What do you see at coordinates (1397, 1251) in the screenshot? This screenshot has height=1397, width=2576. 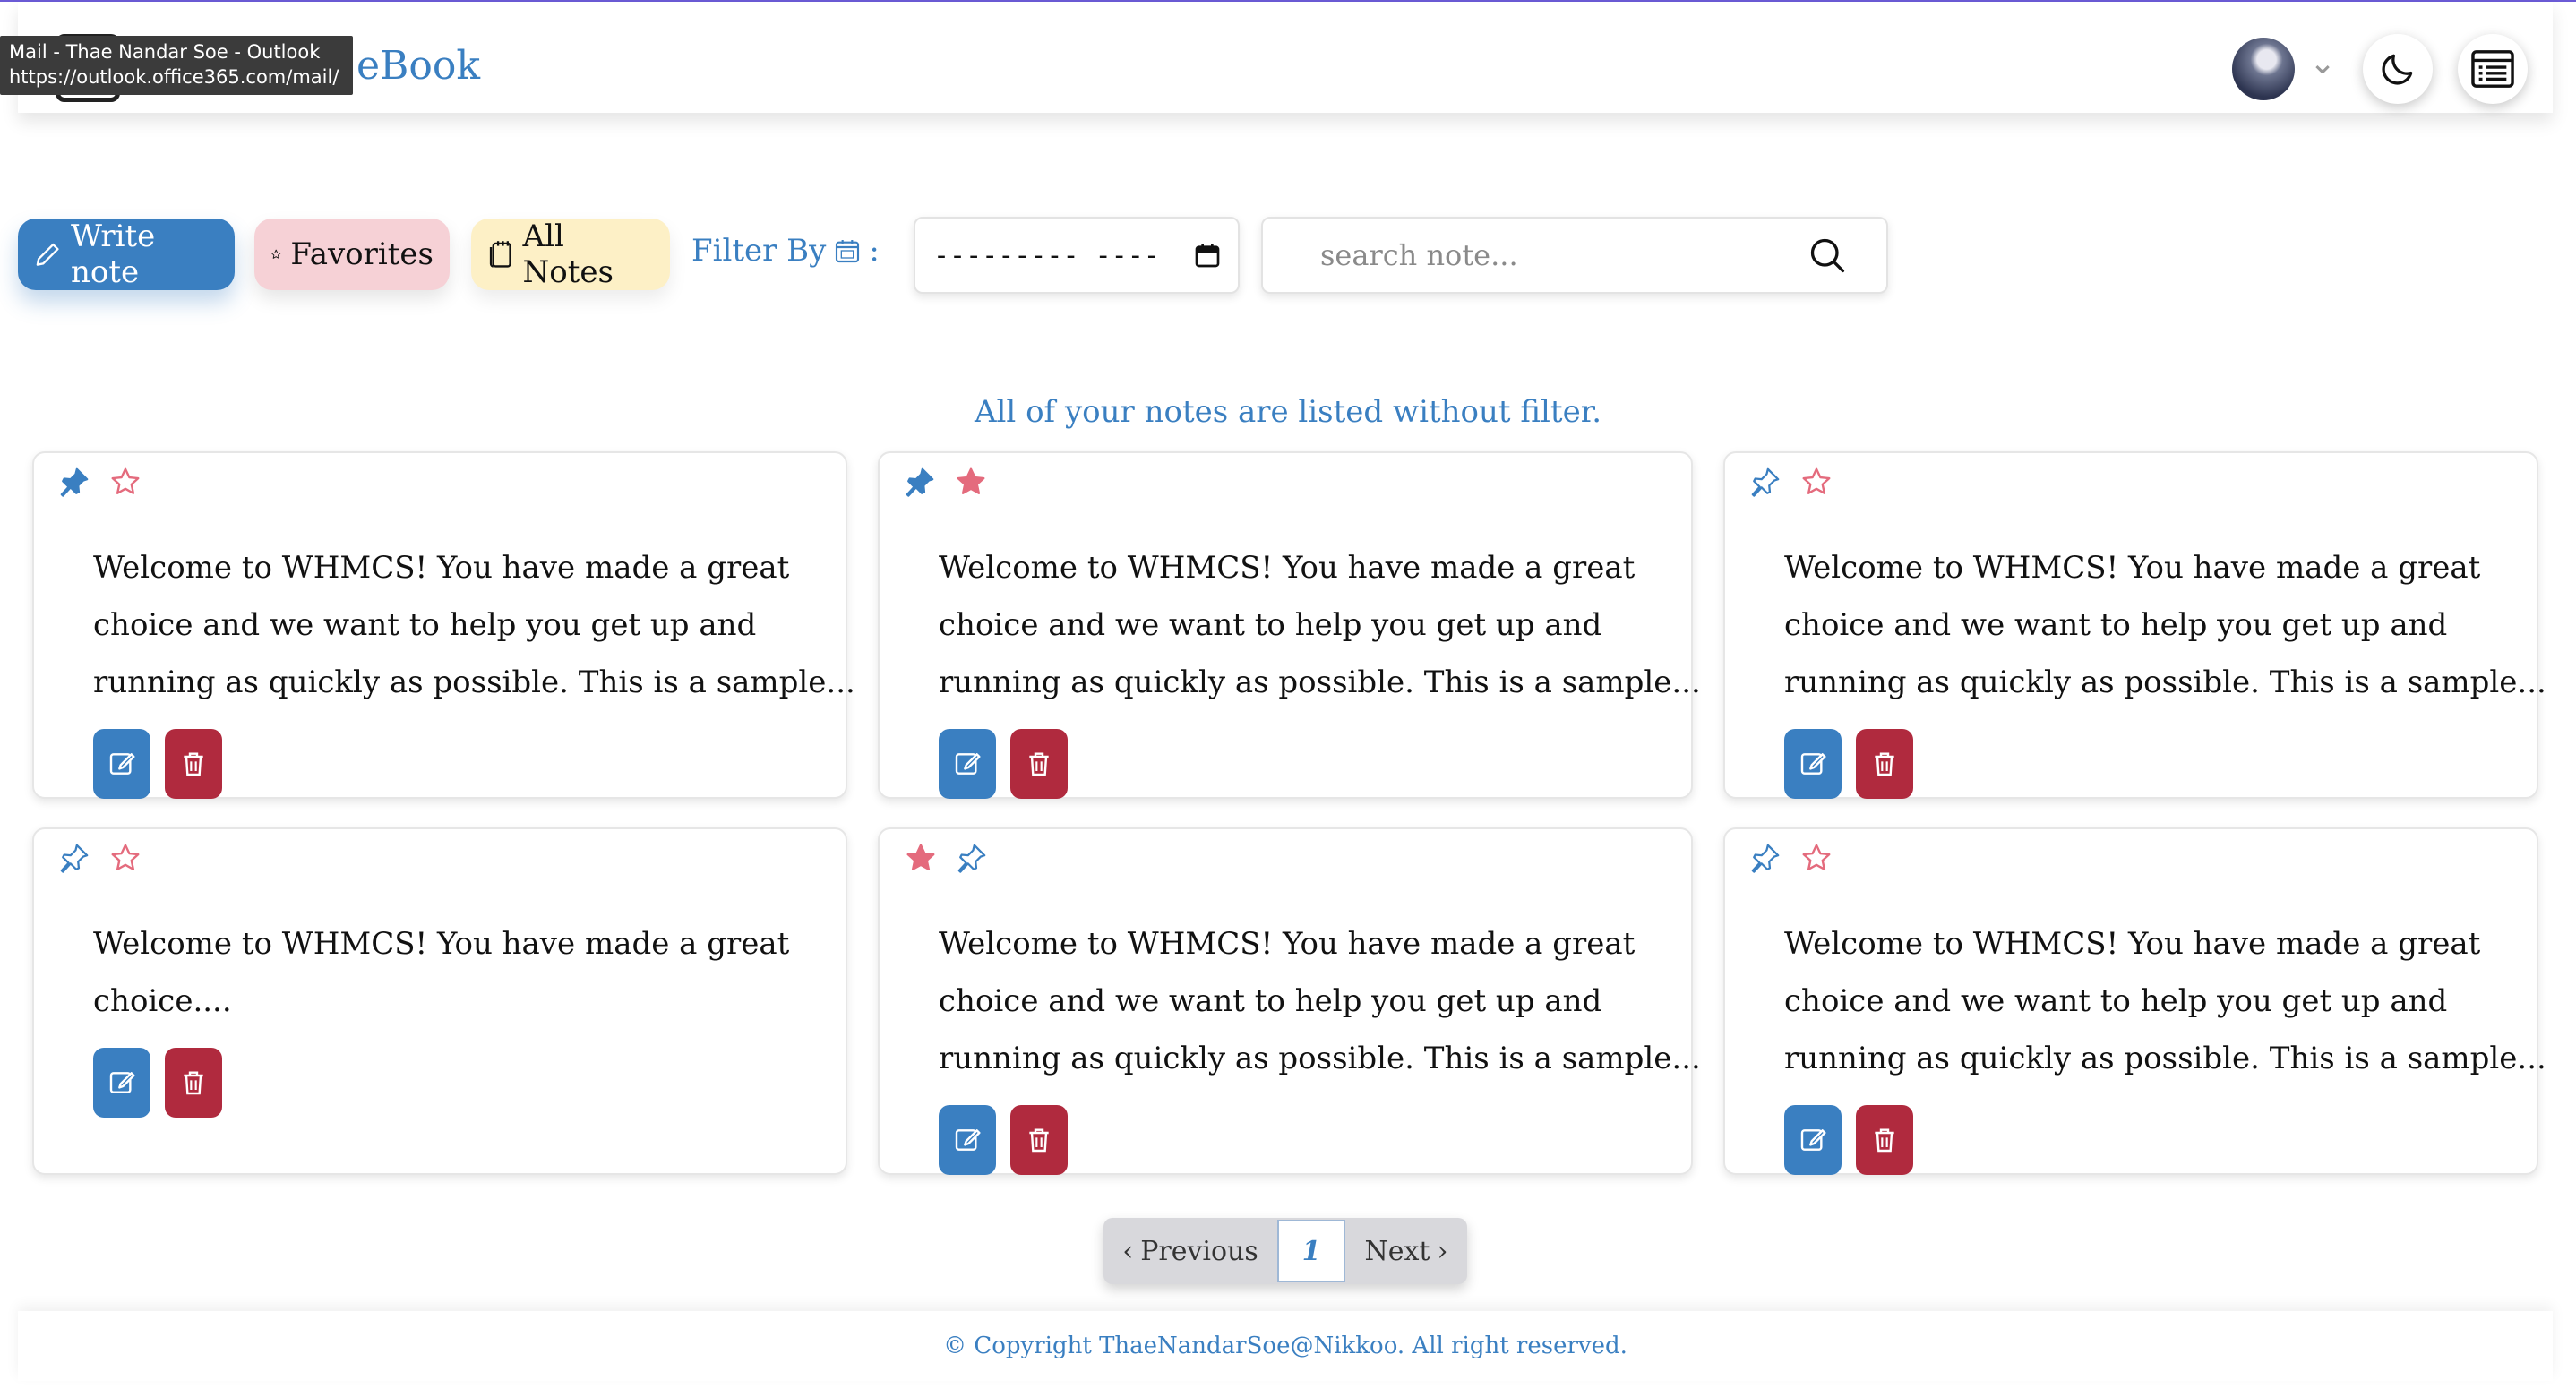 I see `next-label: Next` at bounding box center [1397, 1251].